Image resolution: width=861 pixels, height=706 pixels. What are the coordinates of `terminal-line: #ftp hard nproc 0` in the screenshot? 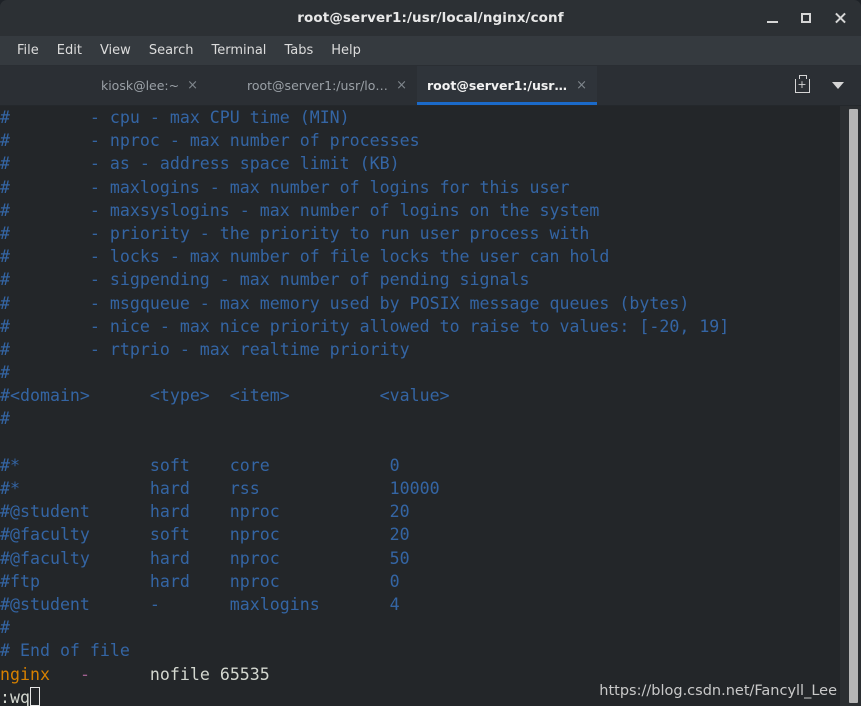 It's located at (430, 581).